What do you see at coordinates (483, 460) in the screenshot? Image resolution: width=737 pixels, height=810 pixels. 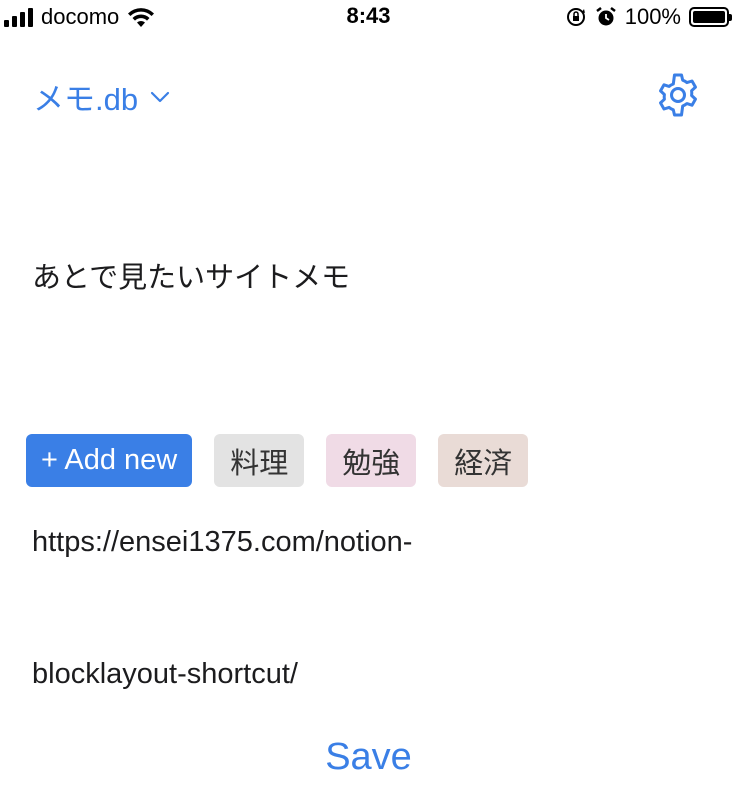 I see `tag-keizai: 経済` at bounding box center [483, 460].